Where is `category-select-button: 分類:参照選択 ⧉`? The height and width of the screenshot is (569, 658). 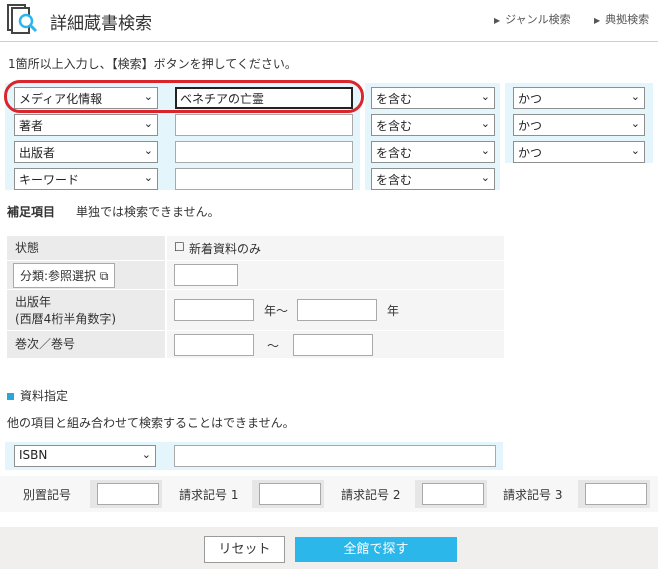
category-select-button: 分類:参照選択 ⧉ is located at coordinates (64, 275).